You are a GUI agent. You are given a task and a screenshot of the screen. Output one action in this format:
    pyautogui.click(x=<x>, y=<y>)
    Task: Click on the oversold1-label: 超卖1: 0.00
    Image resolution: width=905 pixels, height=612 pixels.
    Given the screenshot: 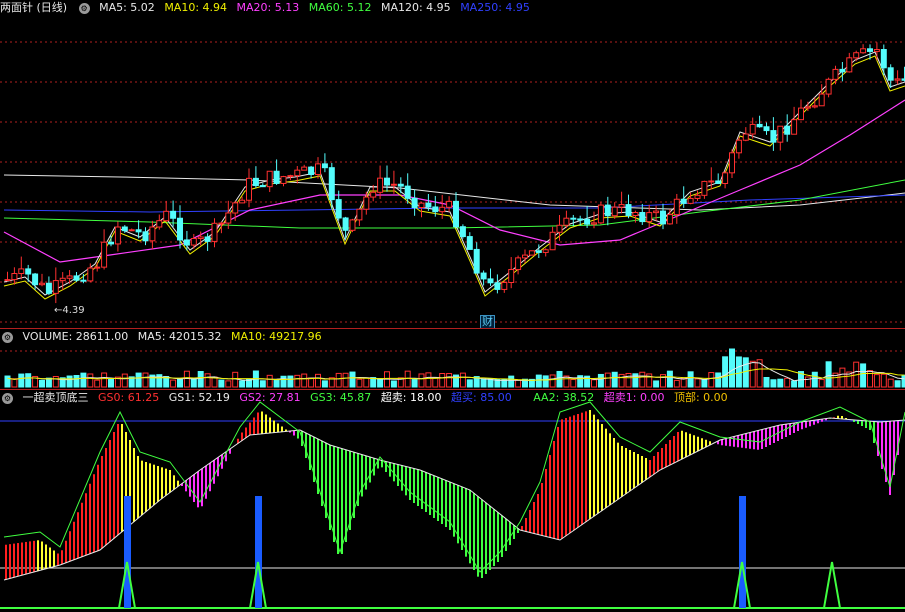 What is the action you would take?
    pyautogui.click(x=634, y=397)
    